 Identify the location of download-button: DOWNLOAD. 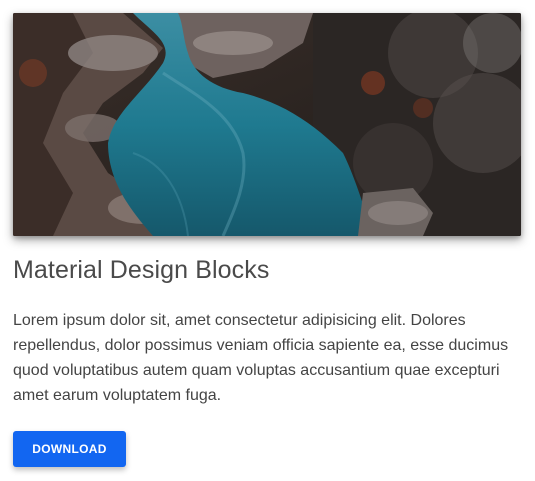
(69, 449).